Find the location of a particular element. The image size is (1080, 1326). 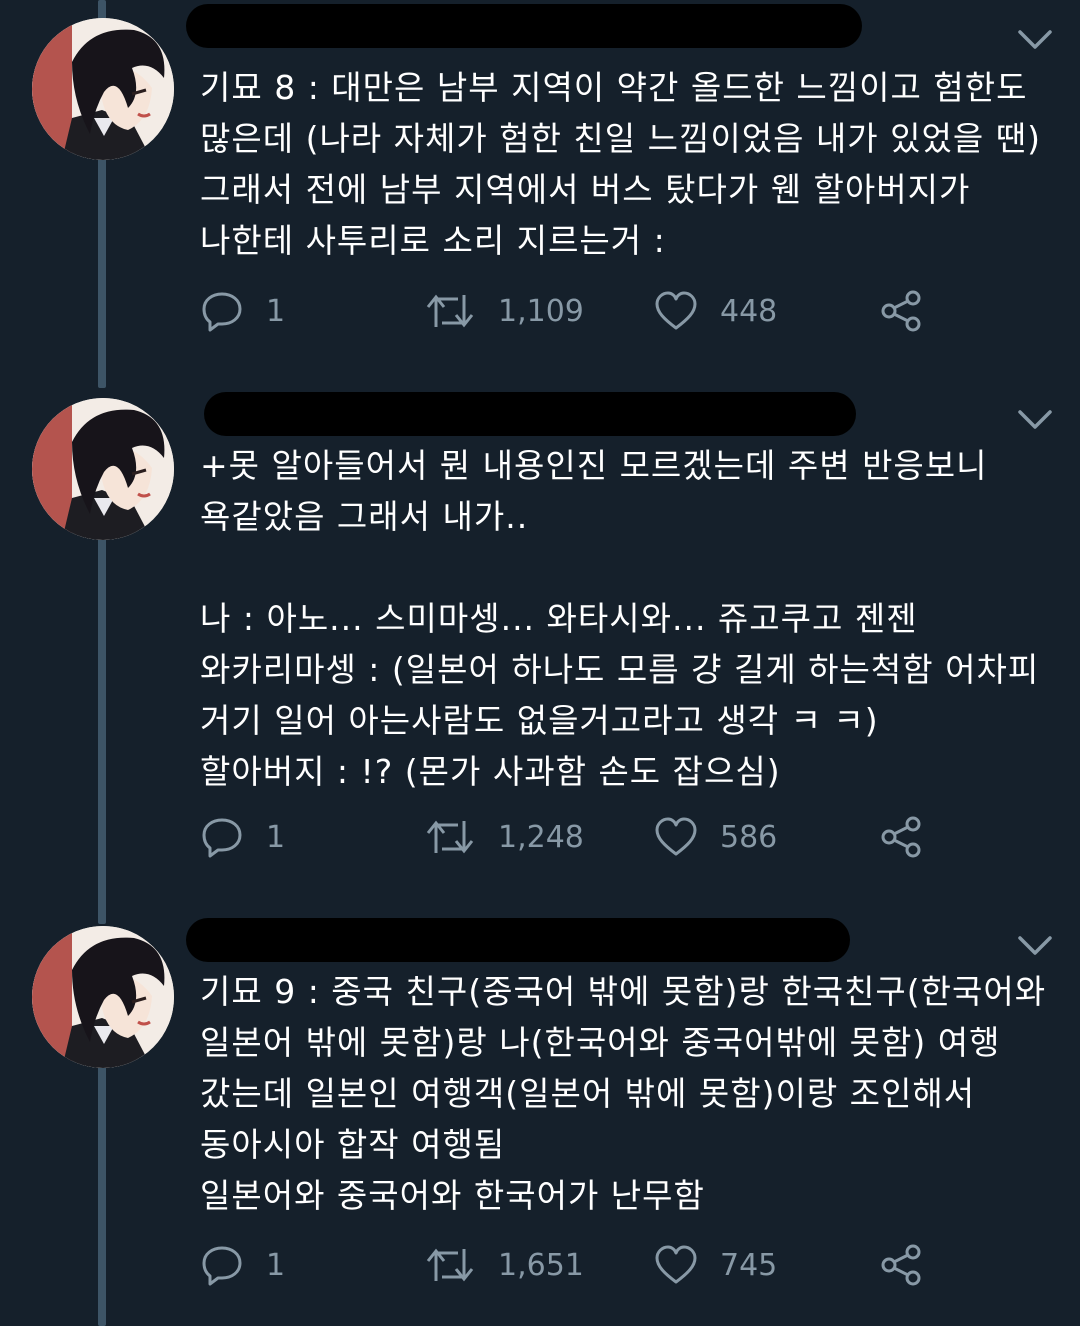

retweet-count: 1,109 is located at coordinates (541, 311).